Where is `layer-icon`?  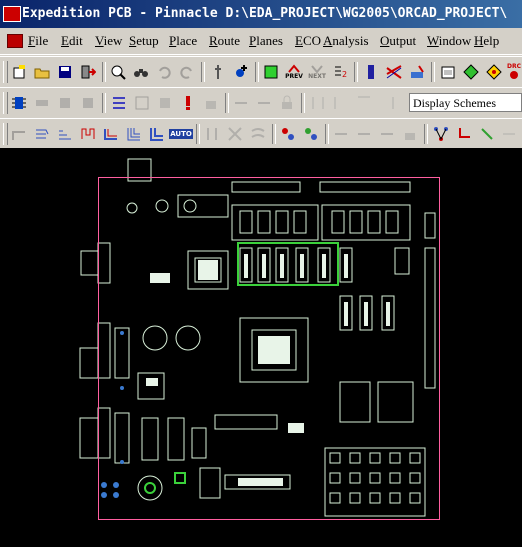 layer-icon is located at coordinates (371, 72).